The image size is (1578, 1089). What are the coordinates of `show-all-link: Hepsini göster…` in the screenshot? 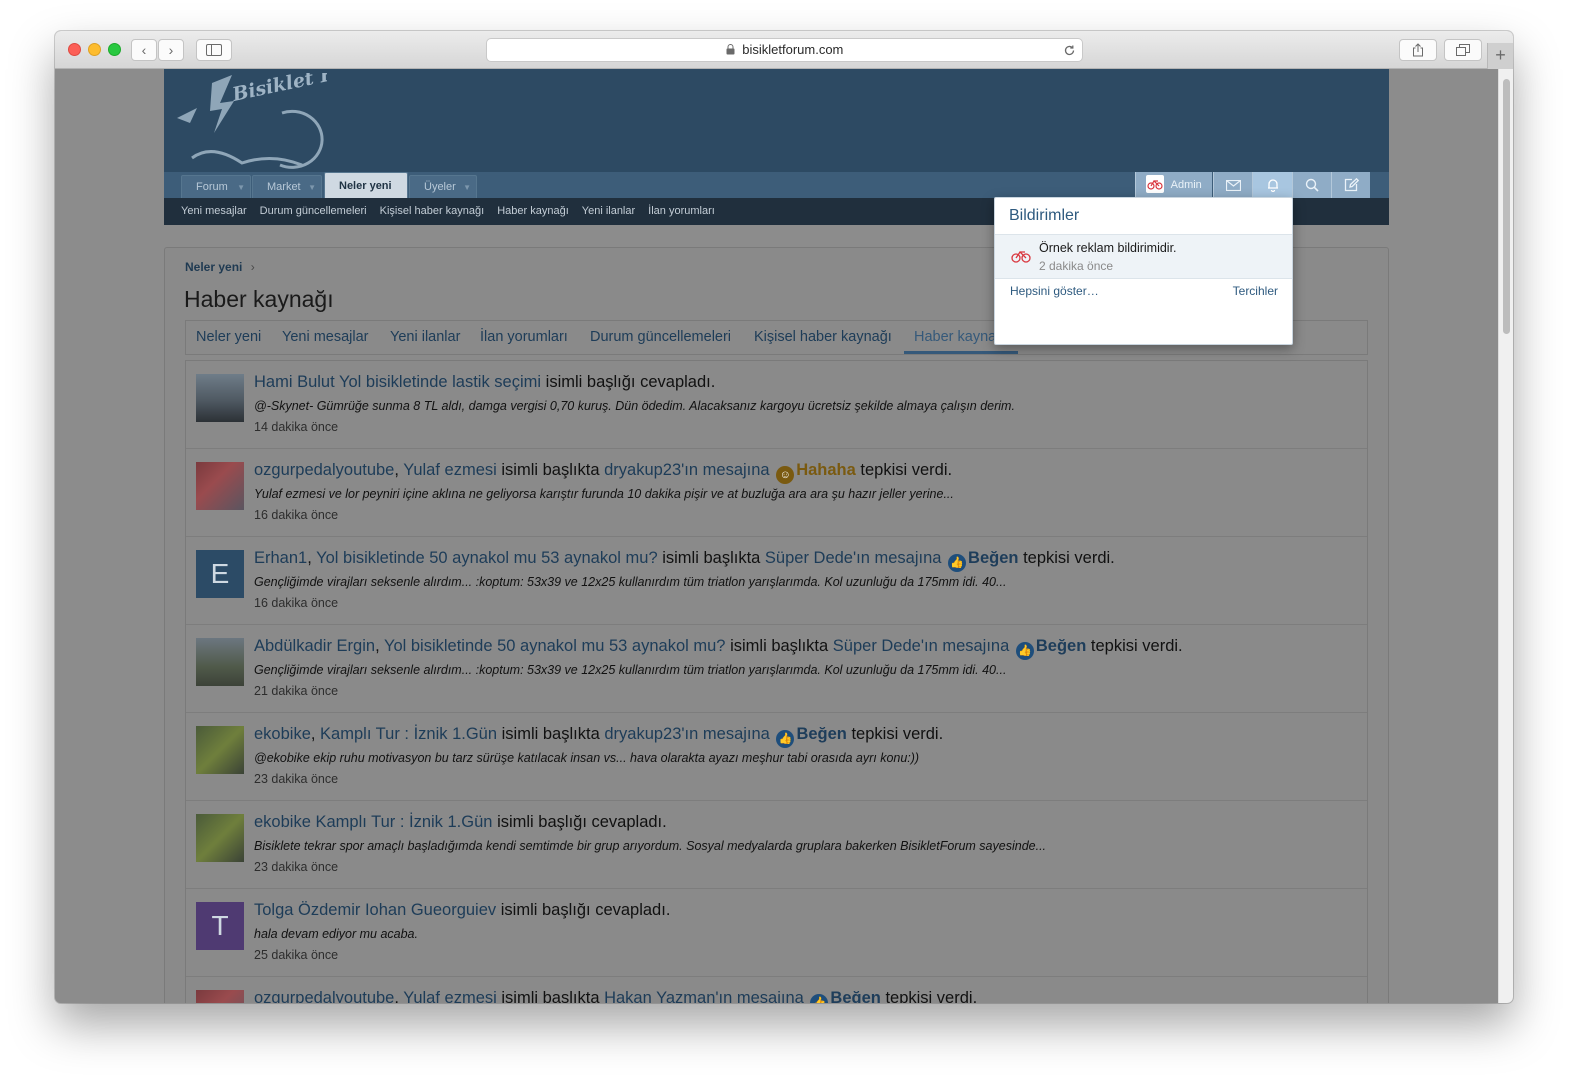 It's located at (1054, 291).